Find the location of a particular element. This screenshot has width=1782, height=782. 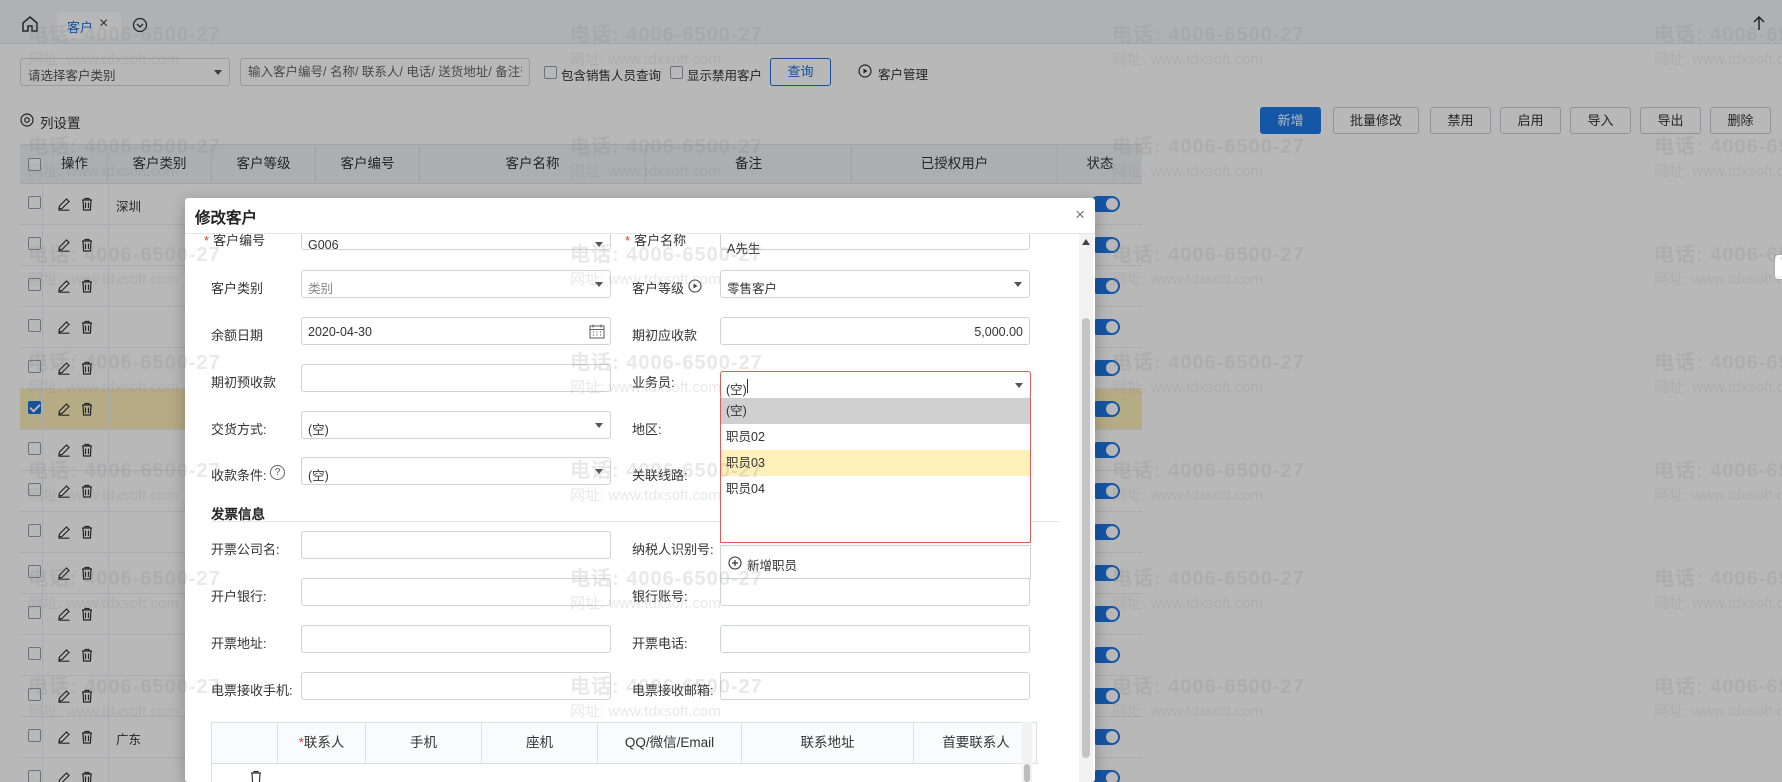

salesperson-option: 职员02 is located at coordinates (875, 437).